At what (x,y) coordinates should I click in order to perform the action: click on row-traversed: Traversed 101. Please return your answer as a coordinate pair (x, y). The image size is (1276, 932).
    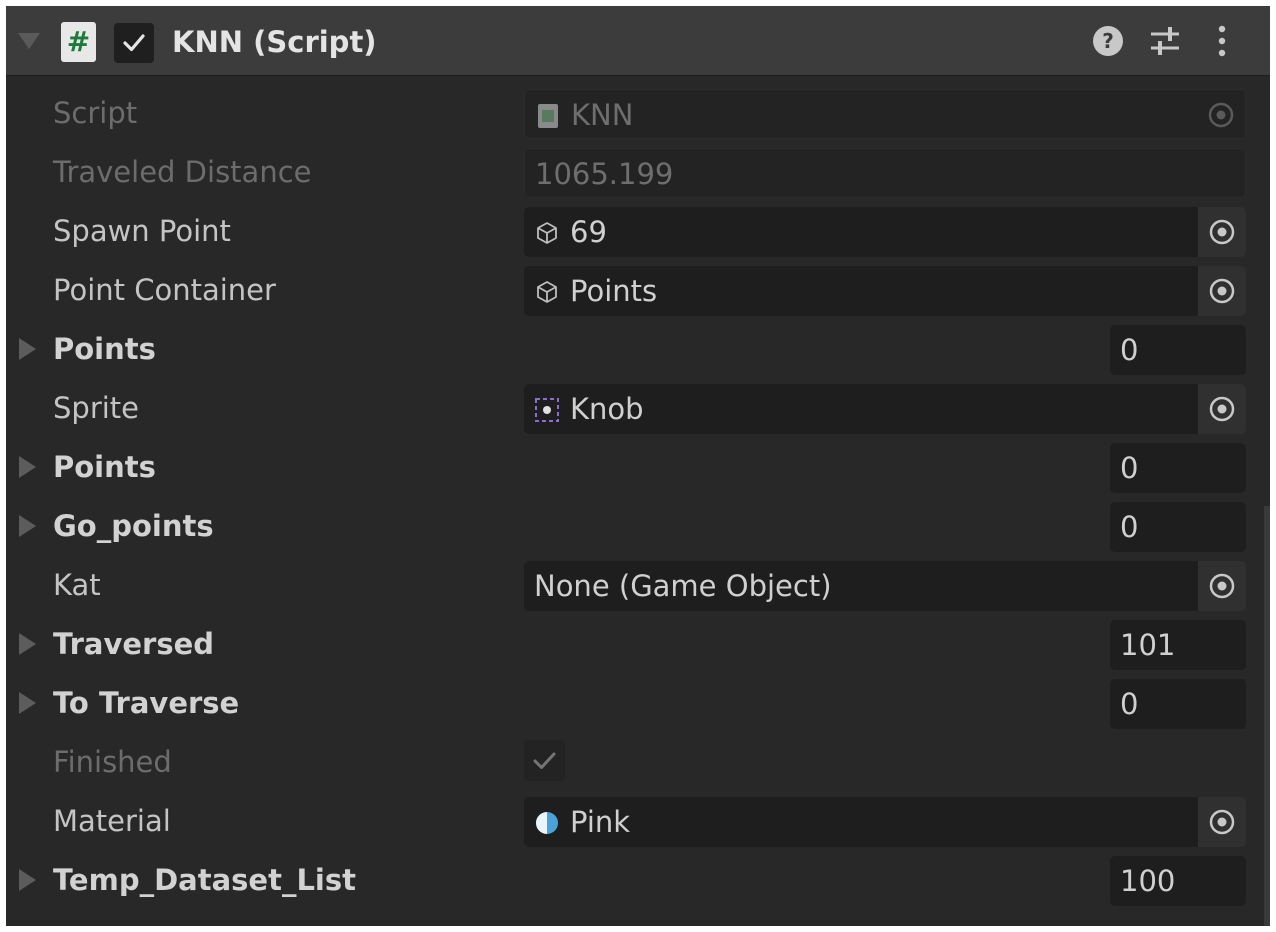
    Looking at the image, I should click on (638, 644).